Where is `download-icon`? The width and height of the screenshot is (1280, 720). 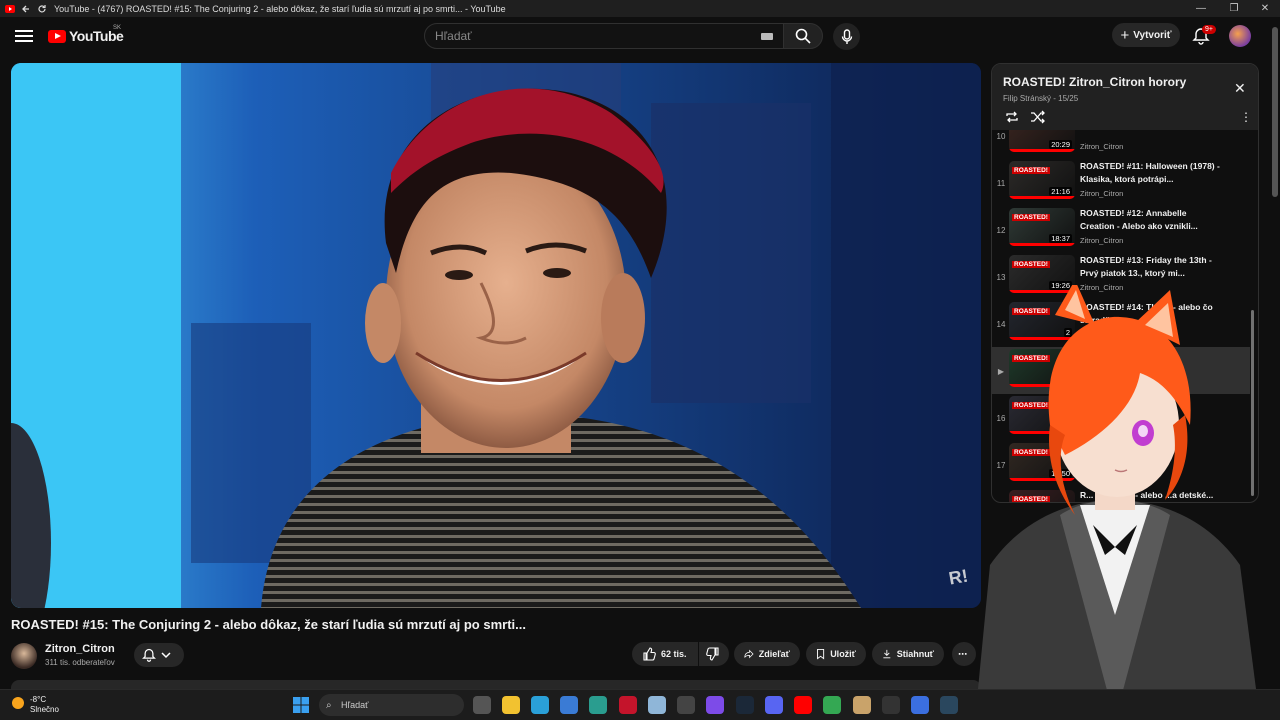
download-icon is located at coordinates (887, 654).